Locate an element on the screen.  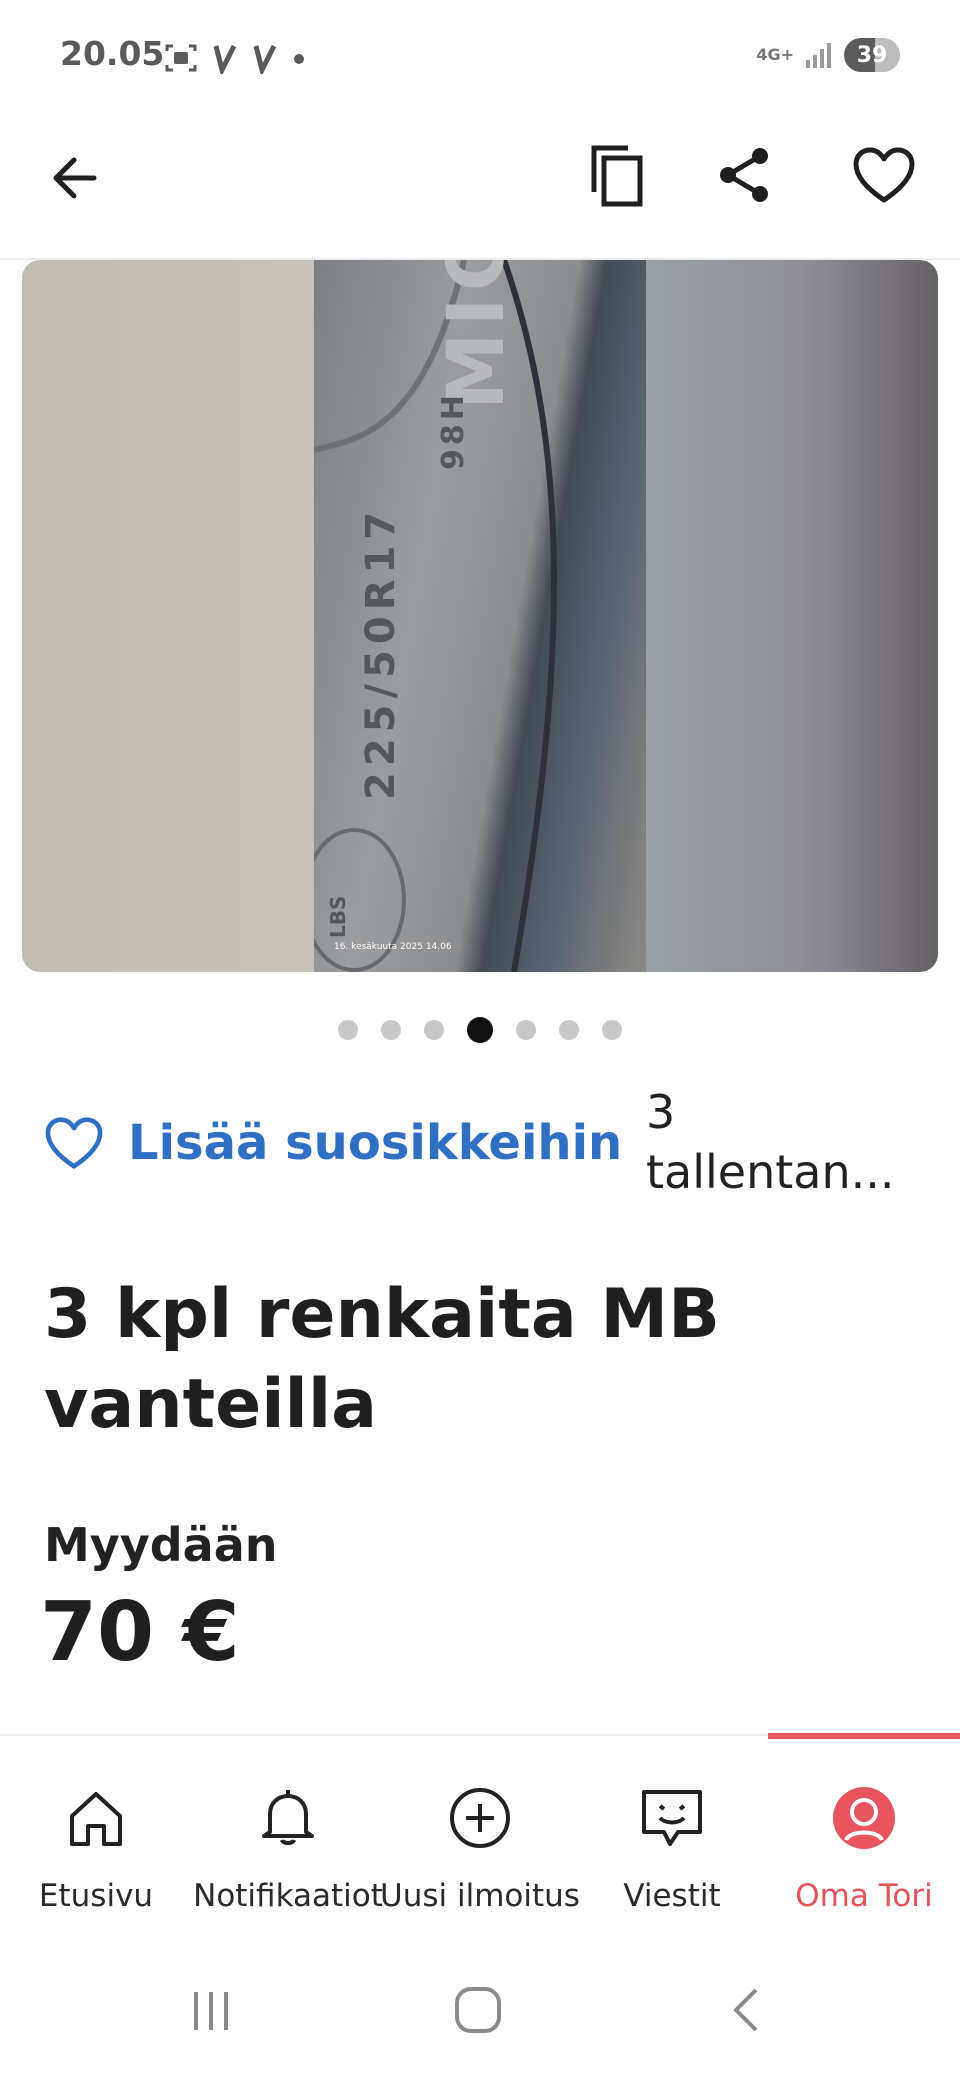
bell-icon is located at coordinates (288, 1817).